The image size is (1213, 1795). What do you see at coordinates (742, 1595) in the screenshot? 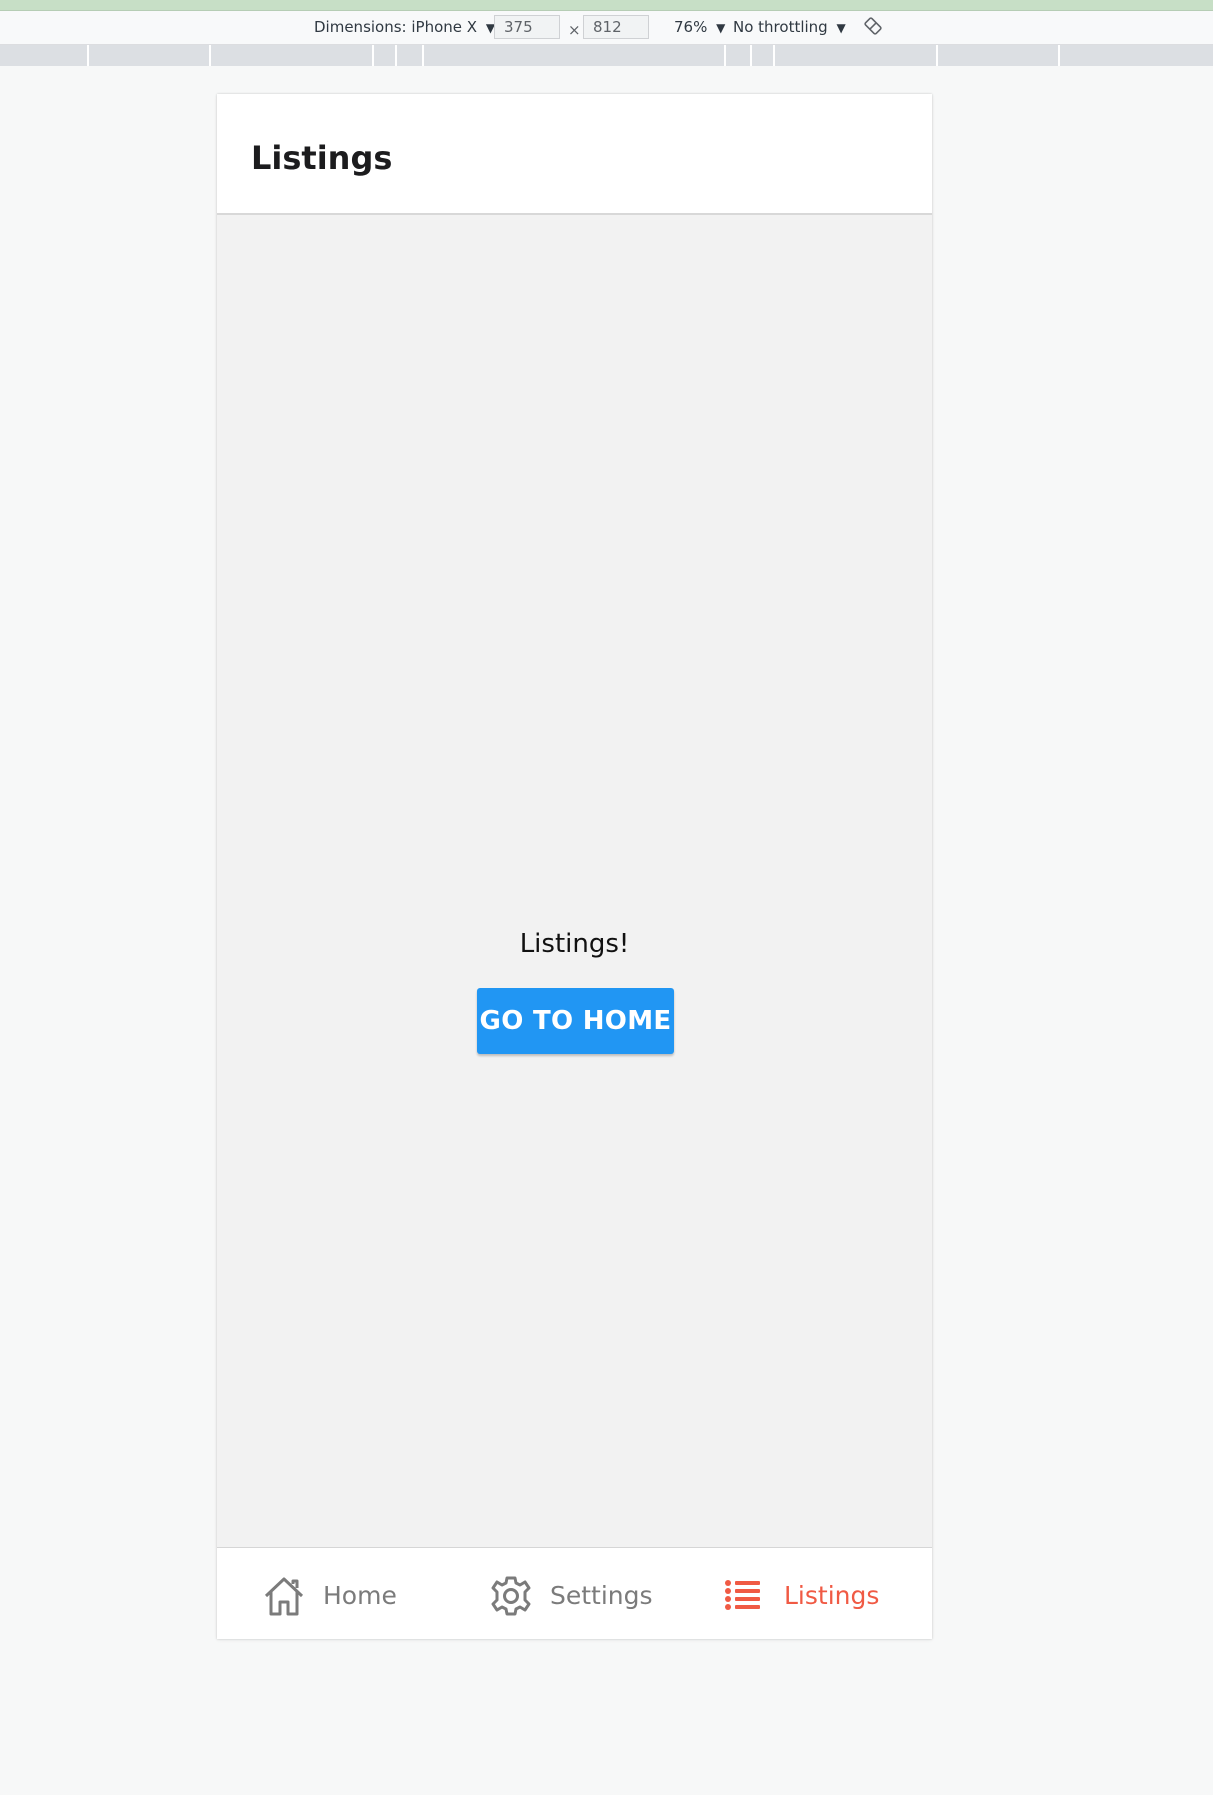
I see `list-icon` at bounding box center [742, 1595].